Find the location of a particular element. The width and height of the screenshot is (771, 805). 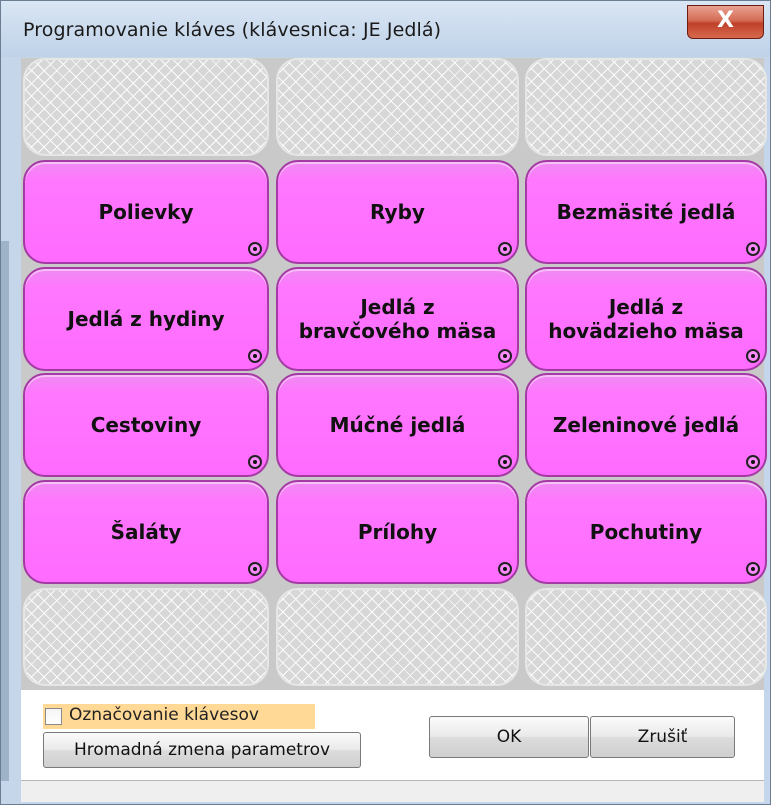

menu-key: Polievky is located at coordinates (146, 212).